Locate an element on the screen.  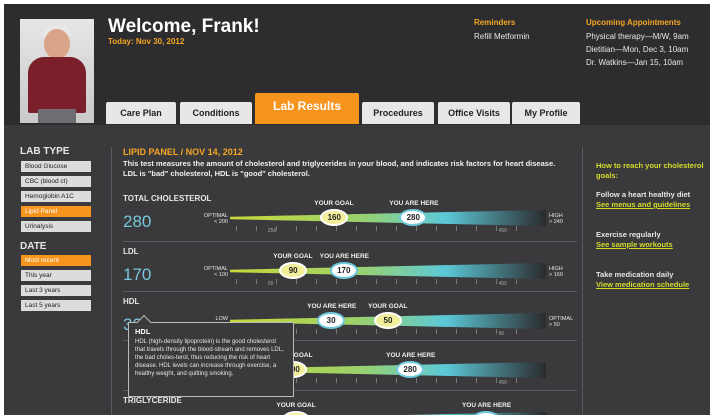
goal-marker: 160 is located at coordinates (334, 217).